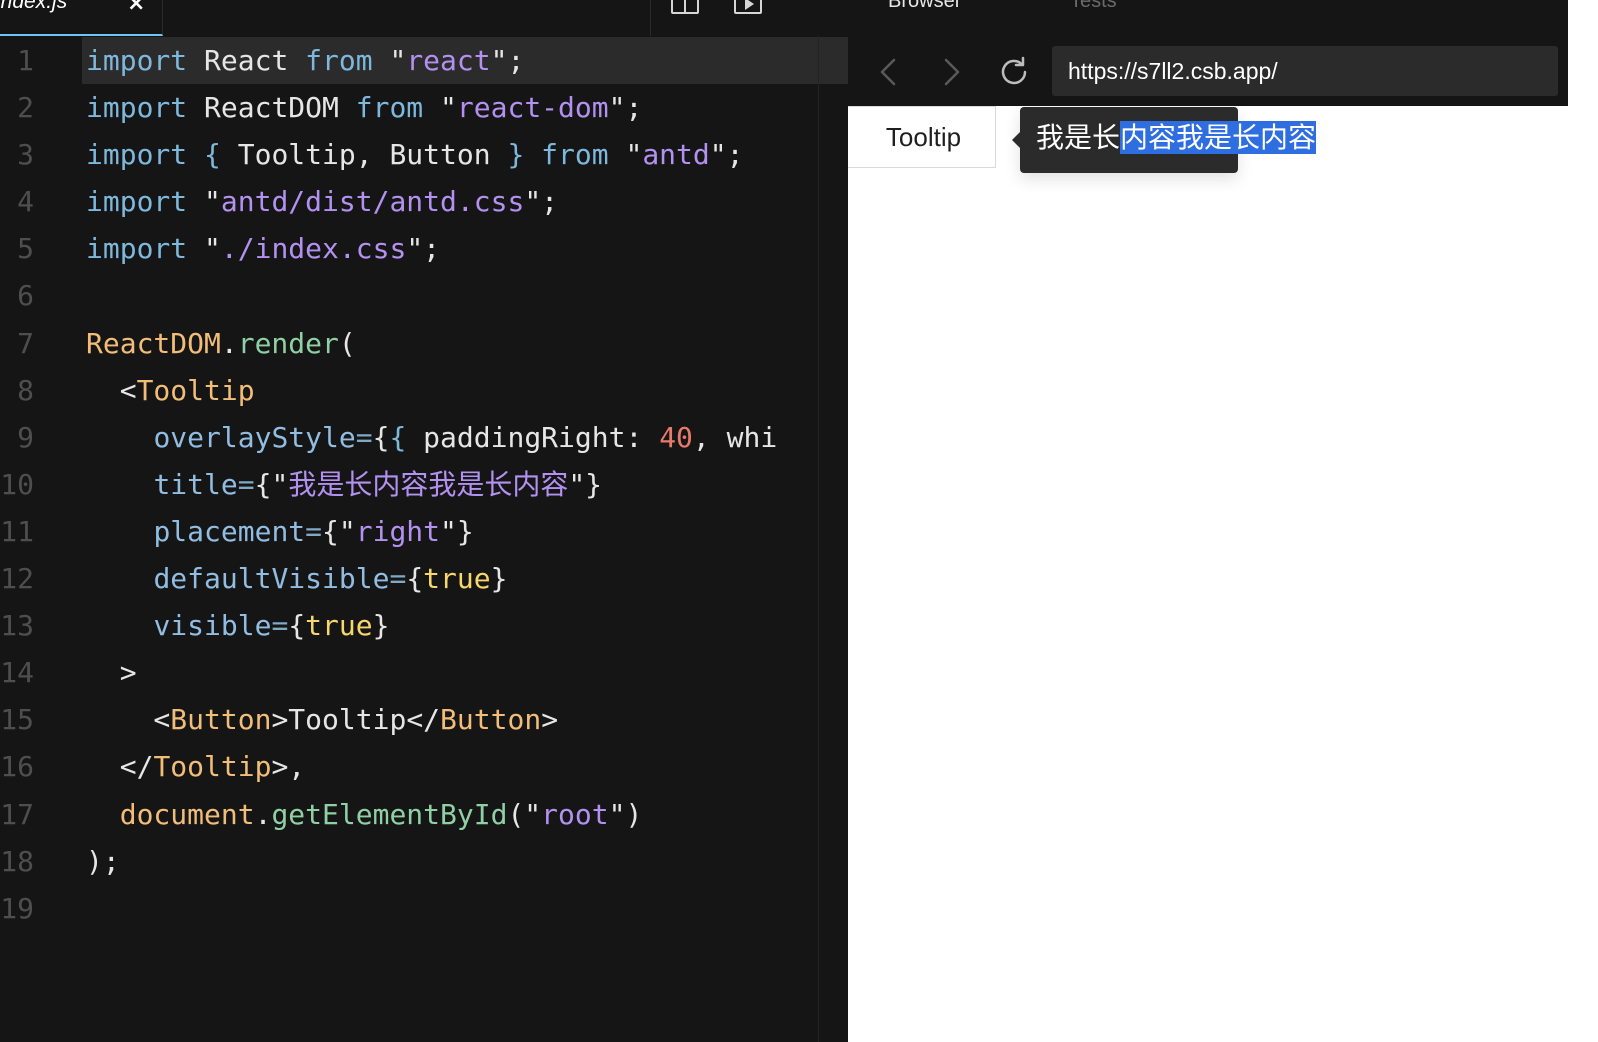 The image size is (1598, 1042). What do you see at coordinates (347, 343) in the screenshot?
I see `code-token: (` at bounding box center [347, 343].